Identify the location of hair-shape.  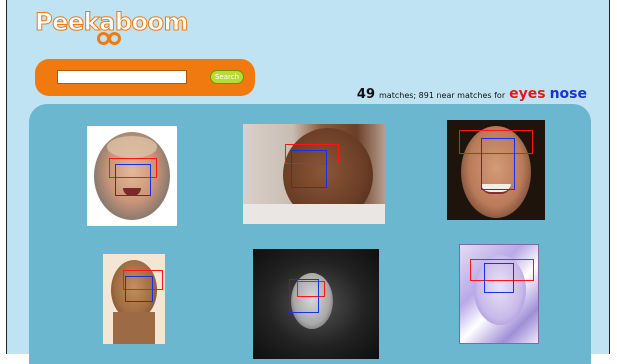
(132, 147).